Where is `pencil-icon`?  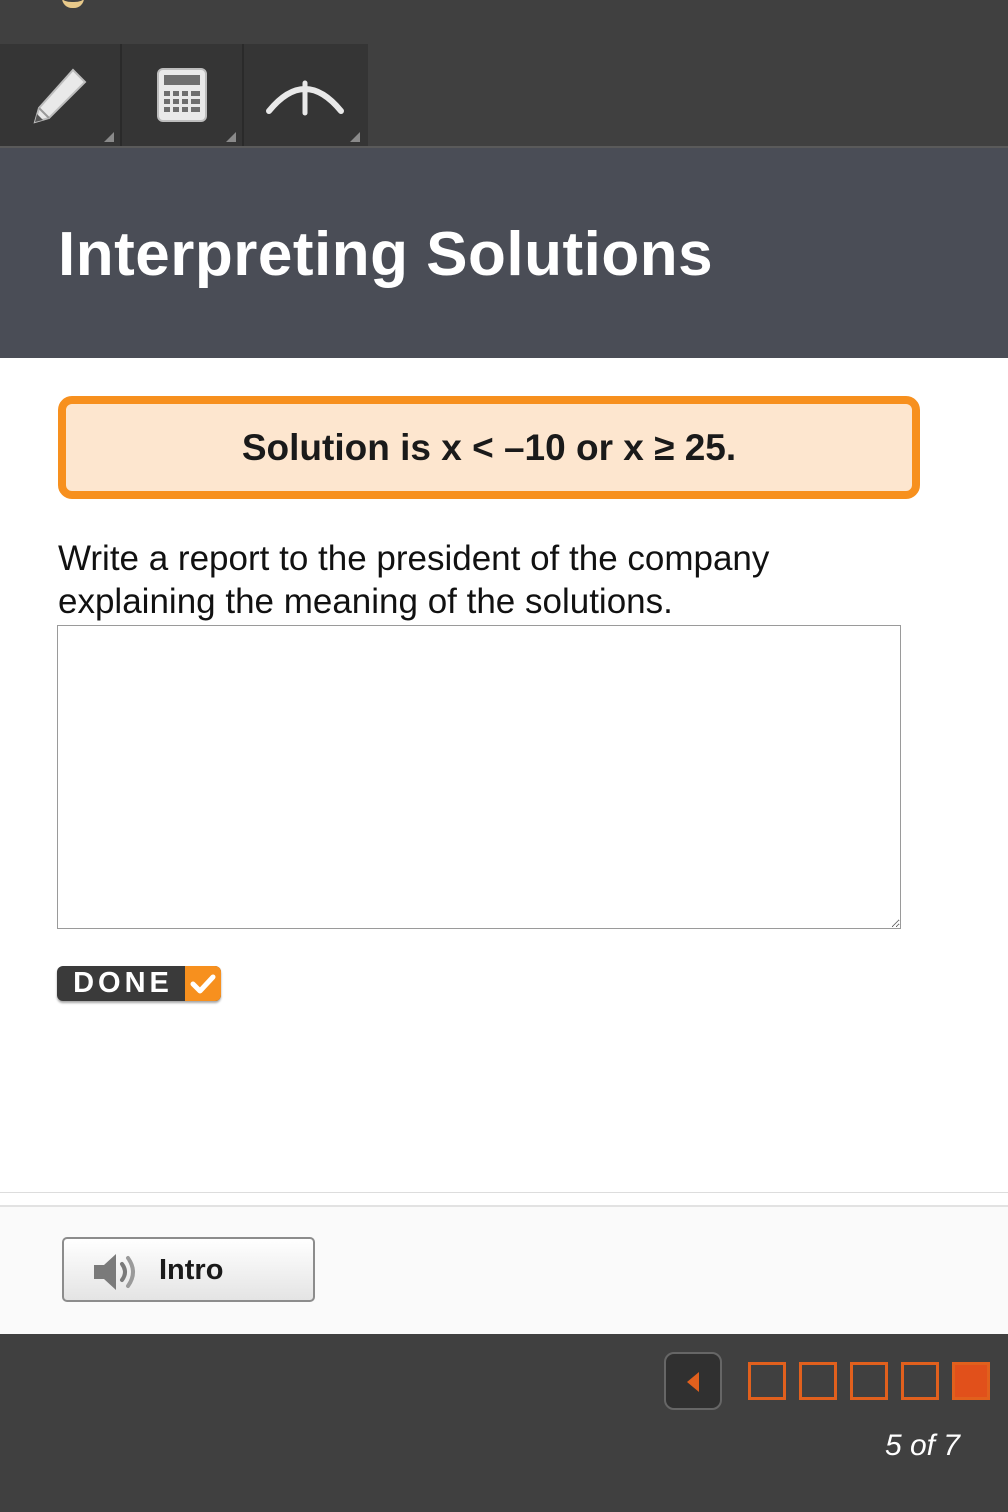
pencil-icon is located at coordinates (60, 96).